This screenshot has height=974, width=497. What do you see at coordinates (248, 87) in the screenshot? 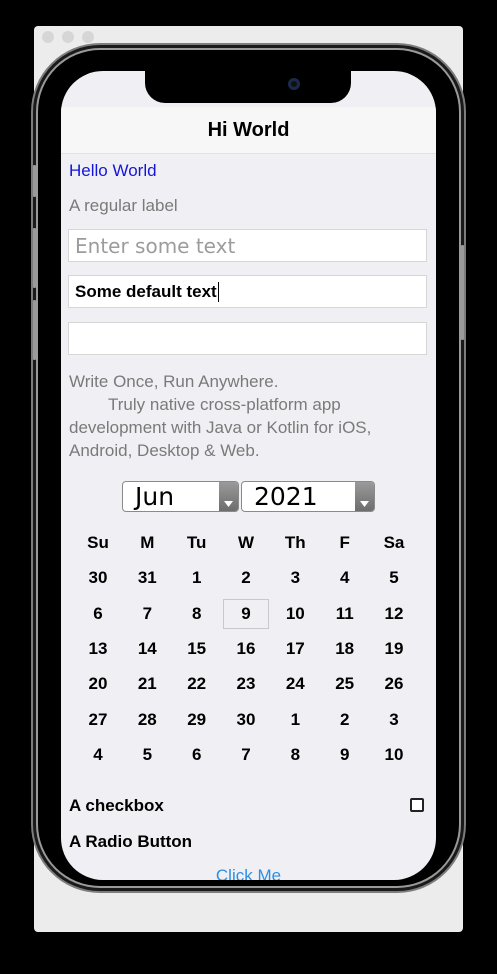
I see `notch` at bounding box center [248, 87].